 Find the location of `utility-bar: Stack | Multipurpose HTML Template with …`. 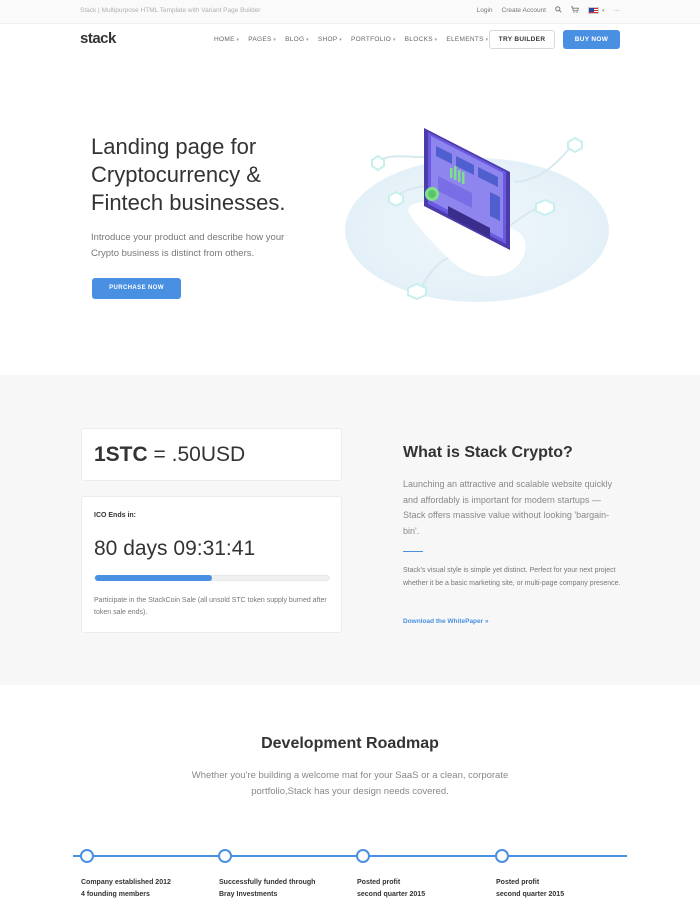

utility-bar: Stack | Multipurpose HTML Template with … is located at coordinates (350, 12).